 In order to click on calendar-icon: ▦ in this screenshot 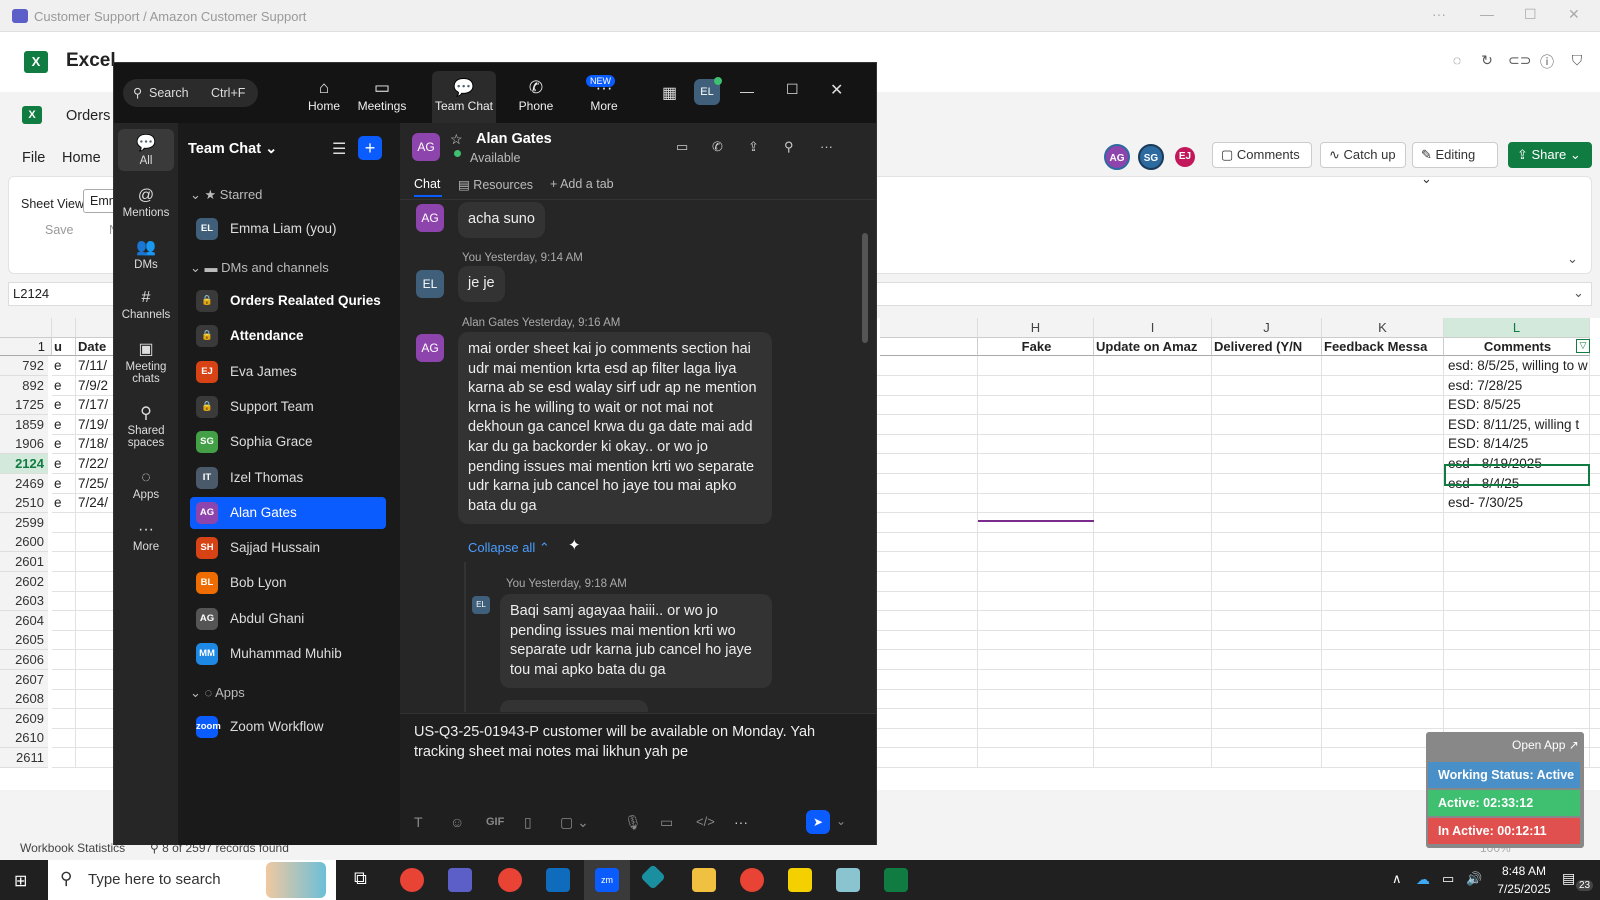, I will do `click(669, 93)`.